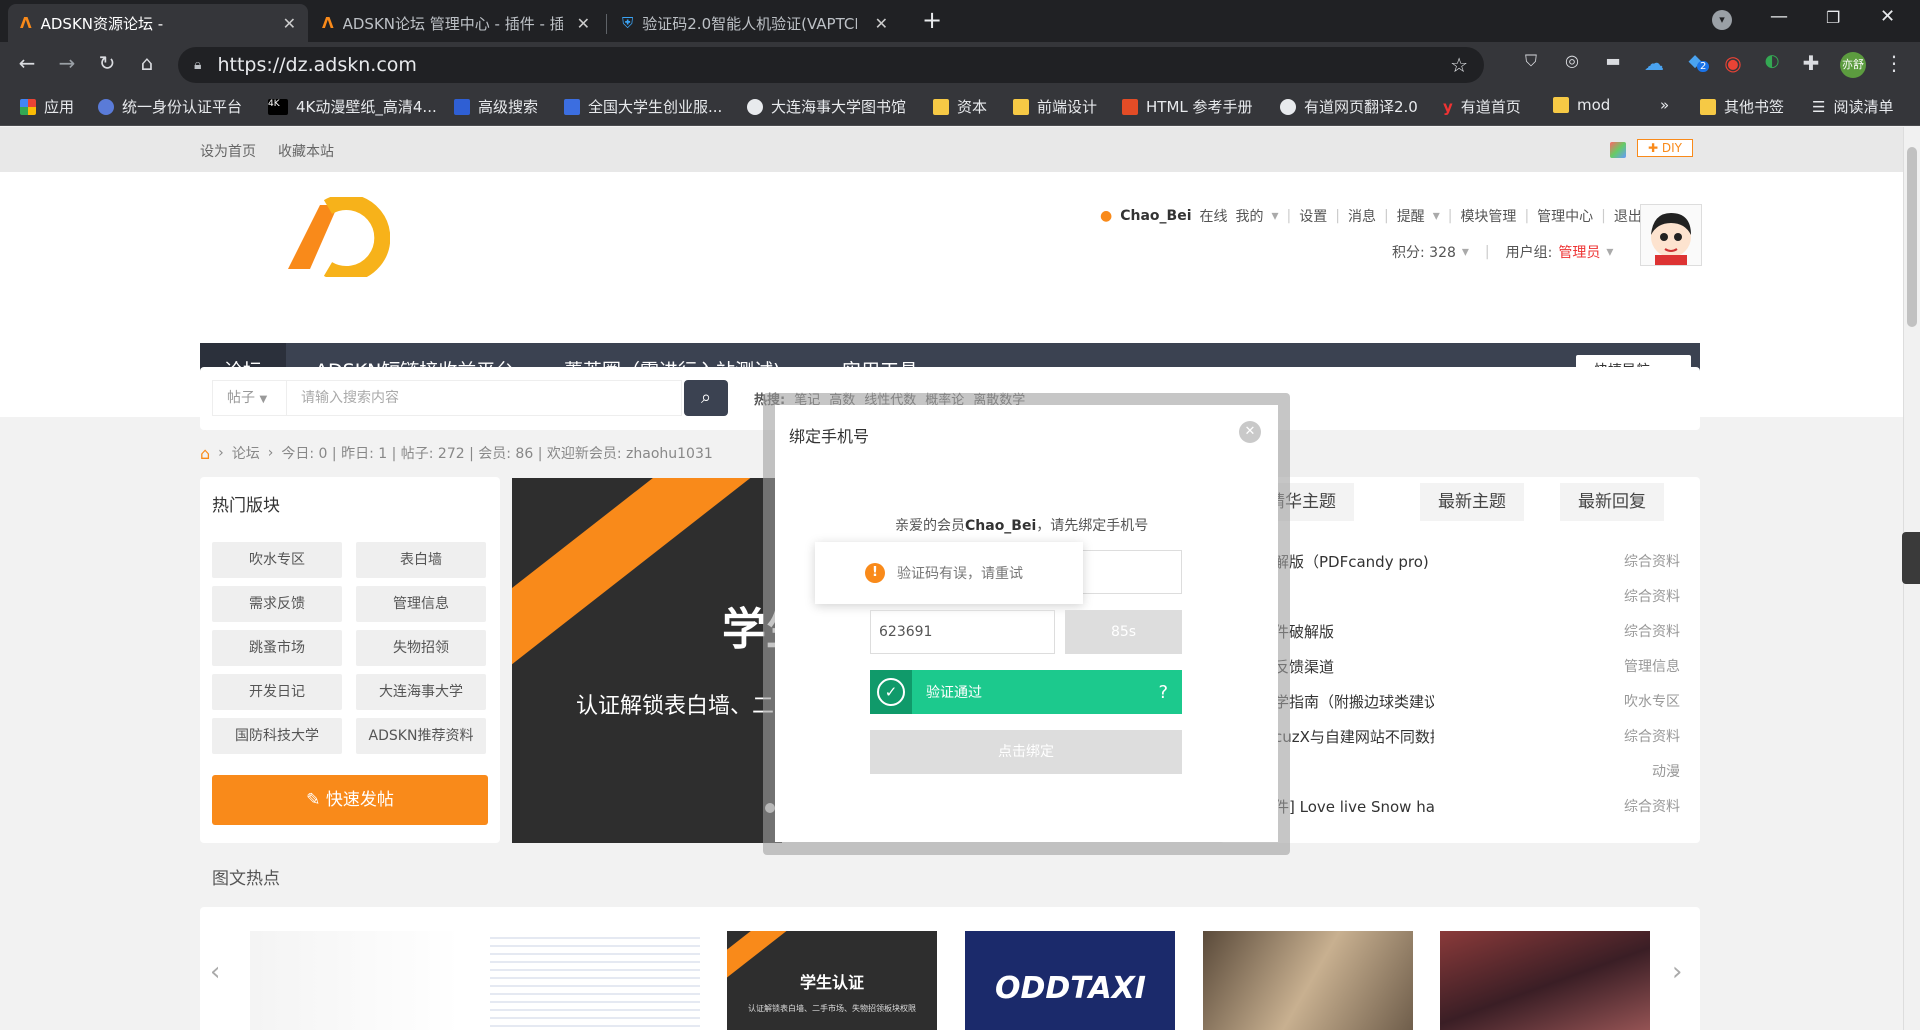 Image resolution: width=1920 pixels, height=1030 pixels. Describe the element at coordinates (1852, 106) in the screenshot. I see `reading-list: ☰ 阅读清单` at that location.